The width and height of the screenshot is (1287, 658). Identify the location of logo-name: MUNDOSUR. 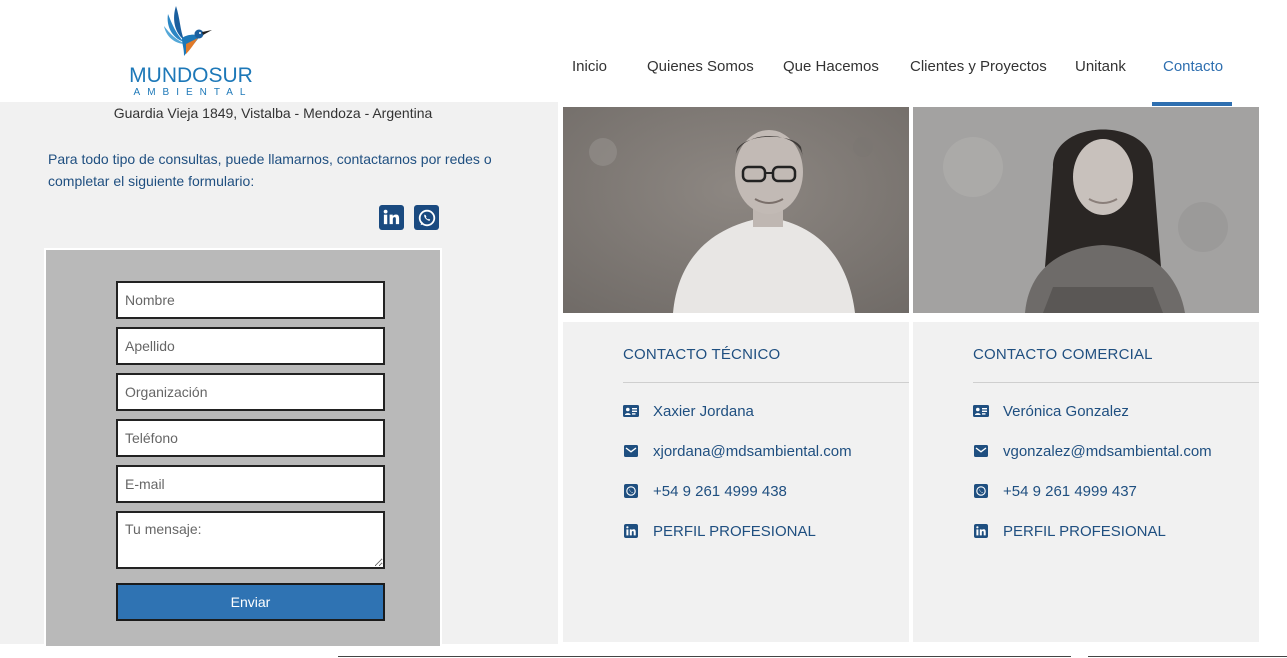
(191, 75).